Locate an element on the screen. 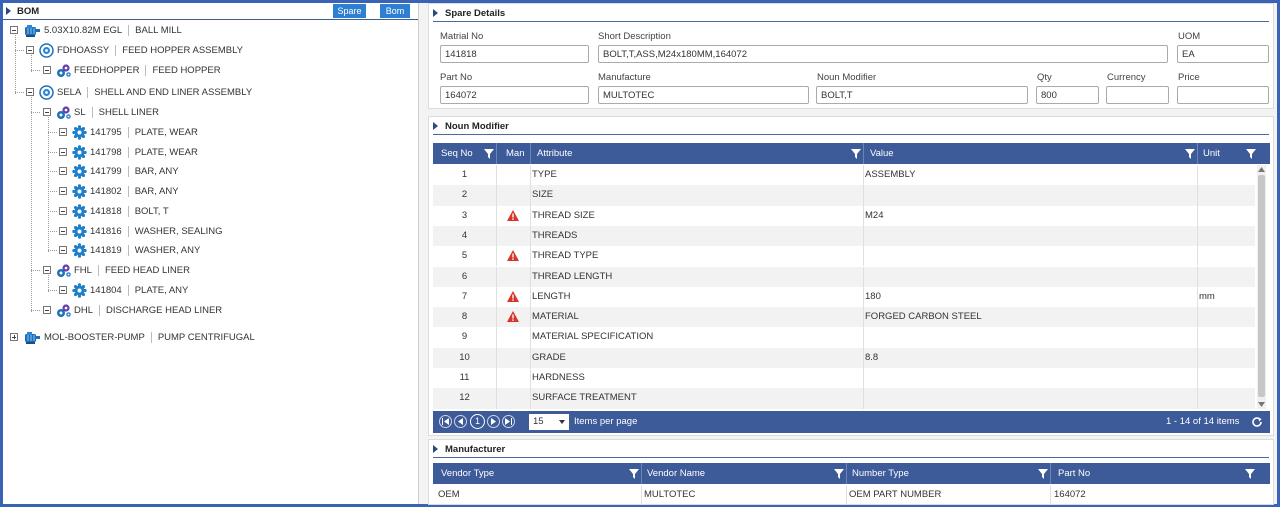 The image size is (1280, 507). tree-connector is located at coordinates (35, 270).